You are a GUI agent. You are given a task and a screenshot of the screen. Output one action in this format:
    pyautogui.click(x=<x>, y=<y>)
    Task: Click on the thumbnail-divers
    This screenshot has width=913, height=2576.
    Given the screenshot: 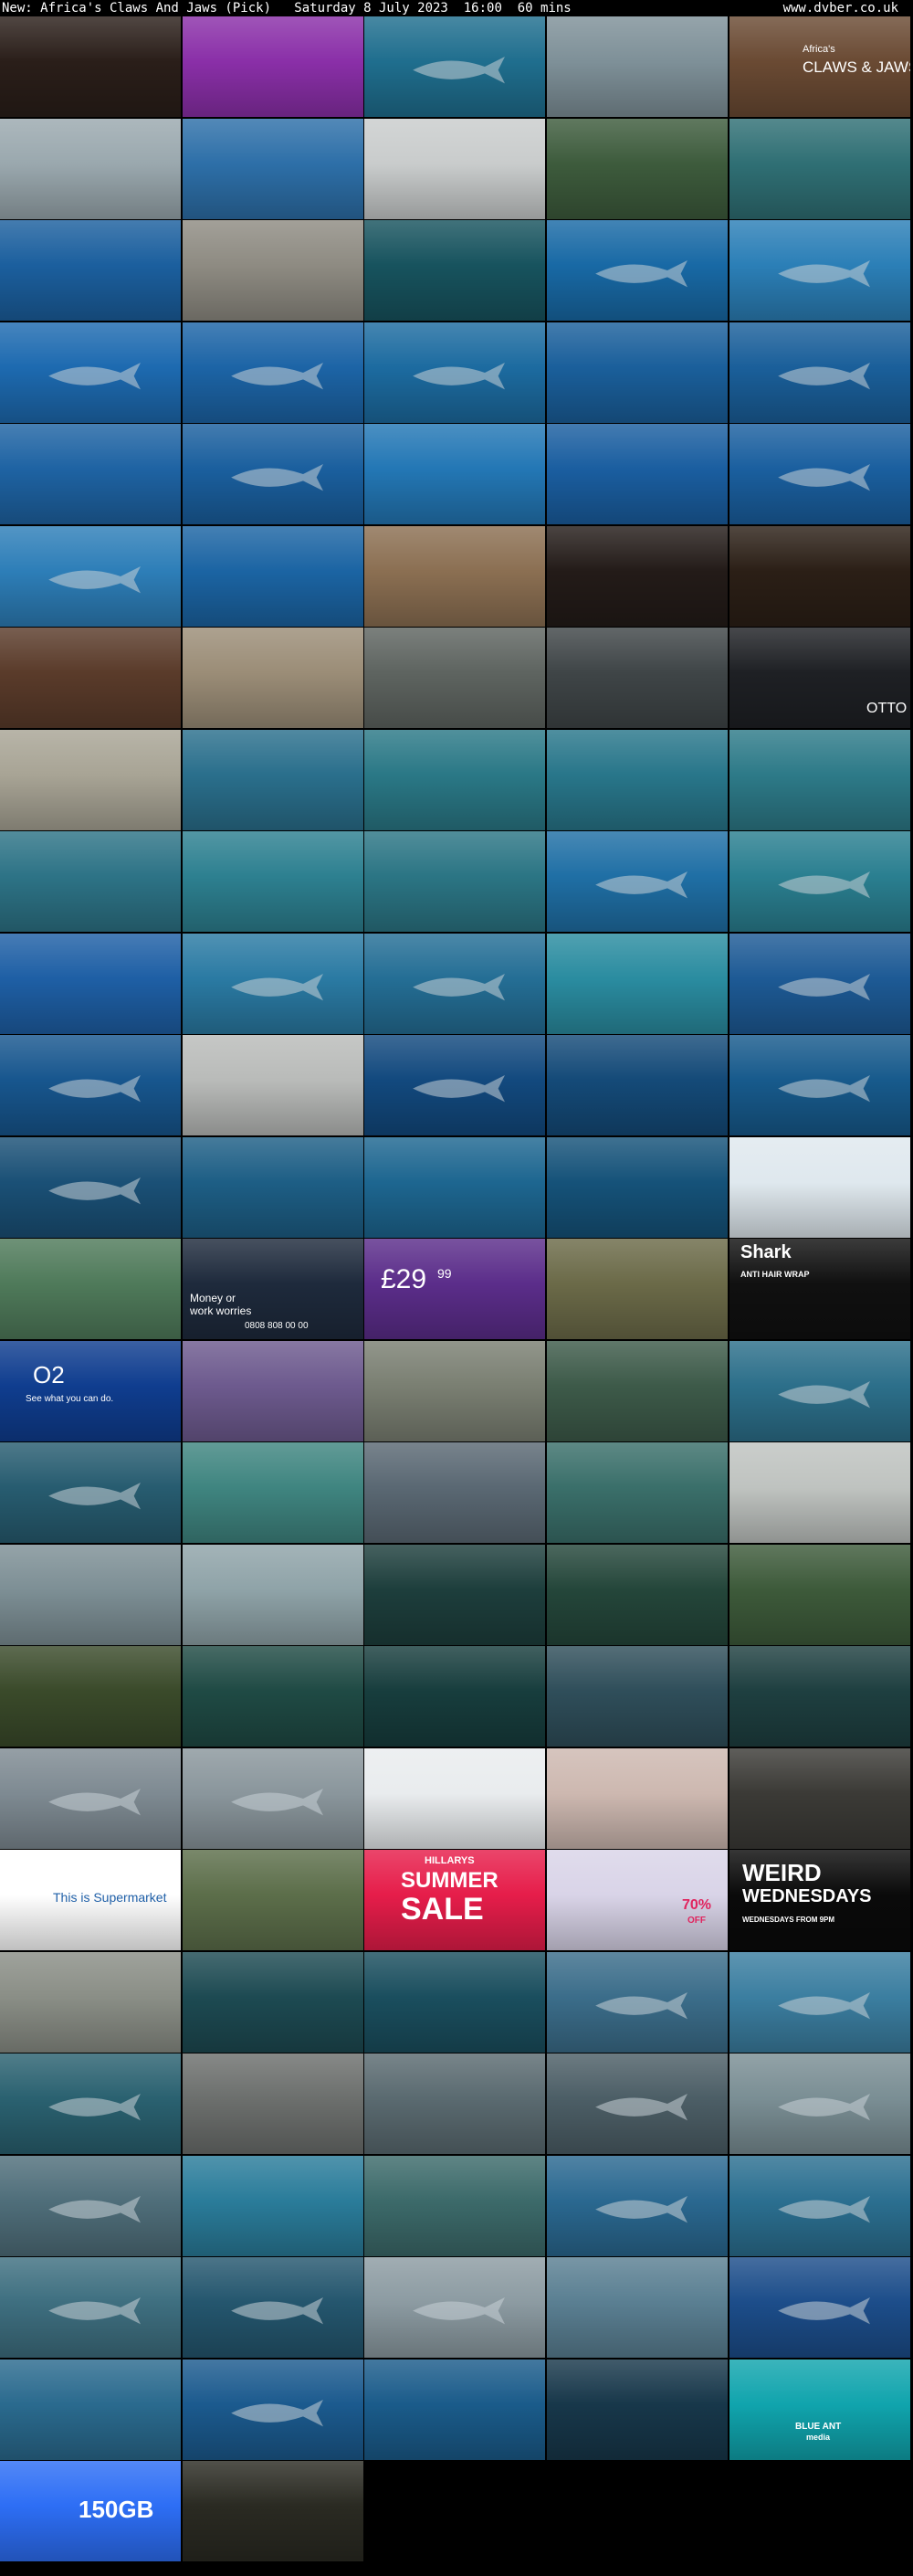 What is the action you would take?
    pyautogui.click(x=91, y=2410)
    